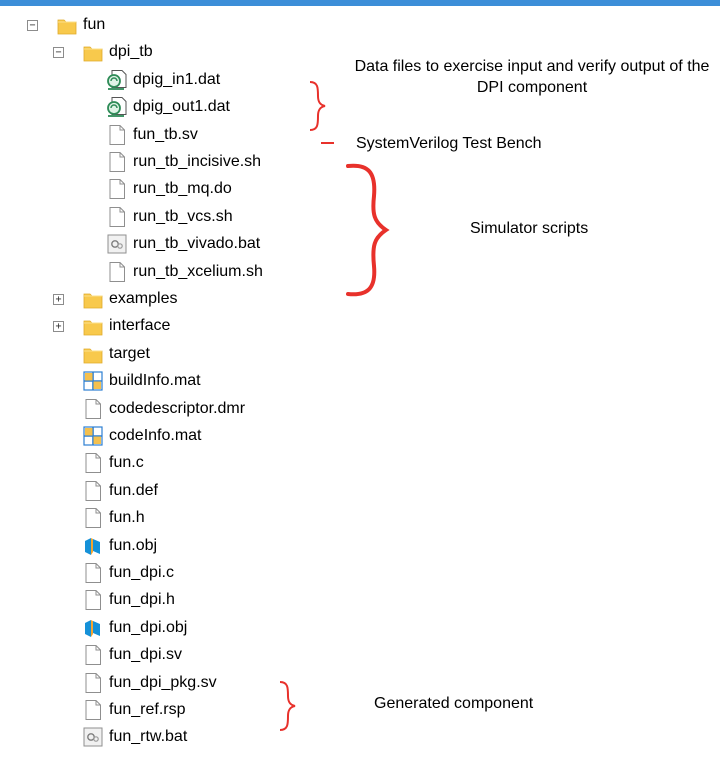 This screenshot has height=784, width=720. I want to click on tree-item-fun-obj: fun.obj, so click(119, 546).